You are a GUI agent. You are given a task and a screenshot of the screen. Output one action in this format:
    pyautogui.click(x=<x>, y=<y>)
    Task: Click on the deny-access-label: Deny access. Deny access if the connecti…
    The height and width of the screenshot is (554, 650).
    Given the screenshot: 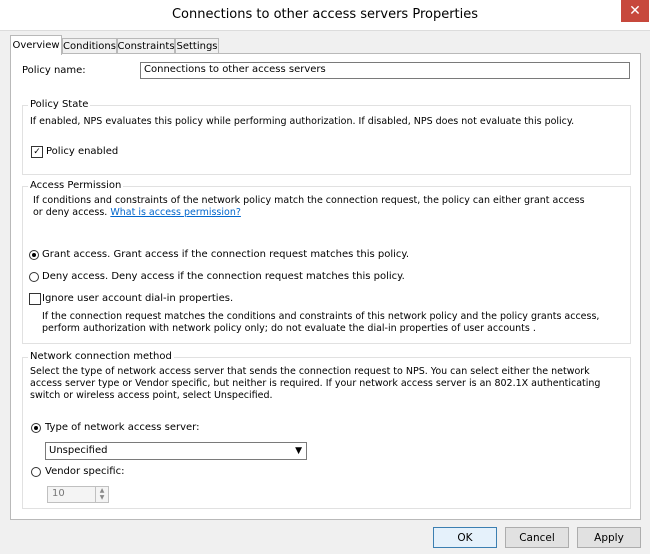 What is the action you would take?
    pyautogui.click(x=223, y=276)
    